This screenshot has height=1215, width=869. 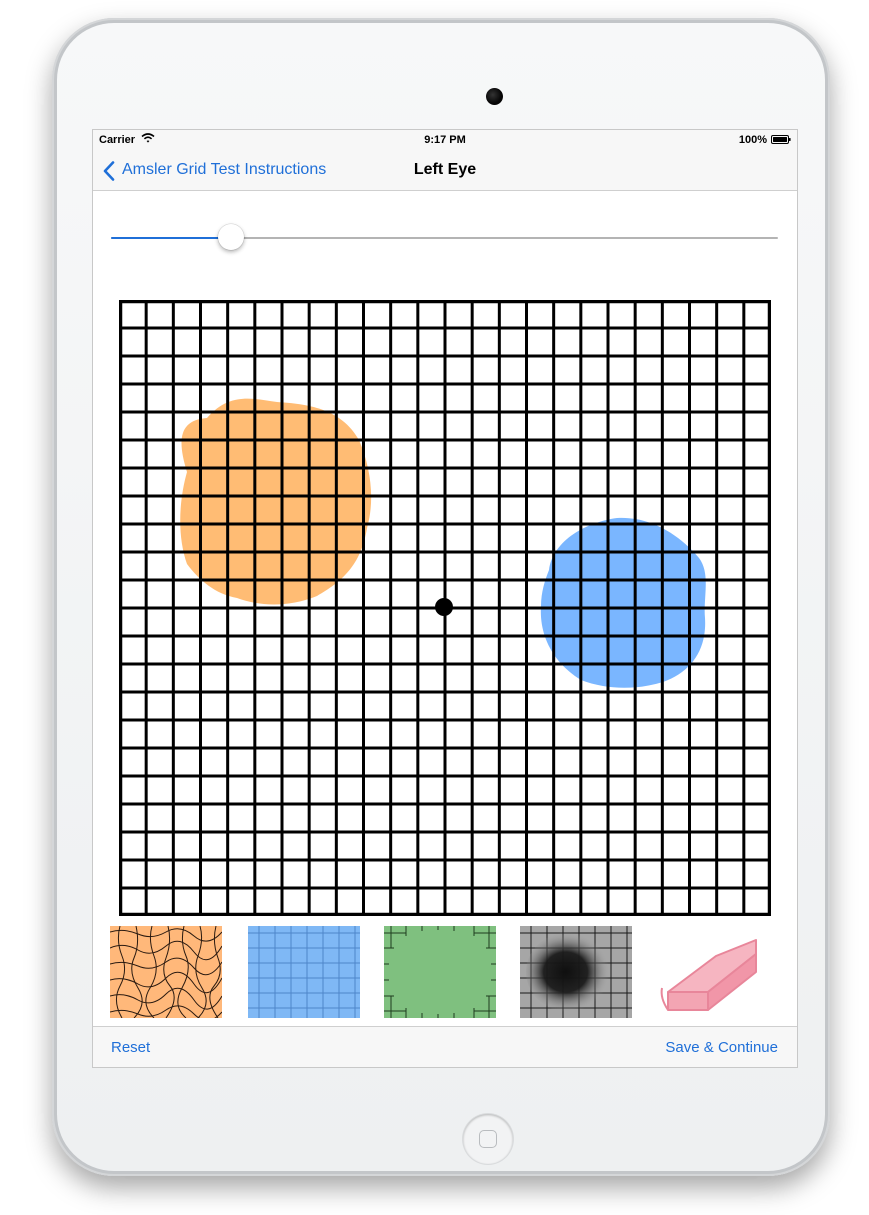 I want to click on wavy-grid-icon, so click(x=166, y=972).